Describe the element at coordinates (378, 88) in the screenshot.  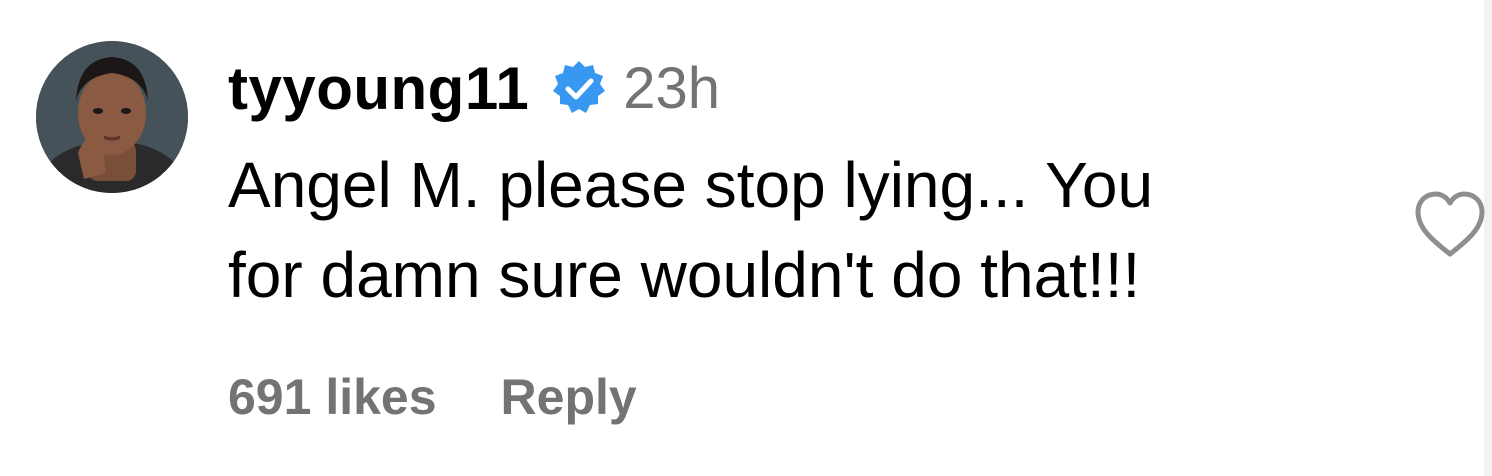
I see `username: tyyoung11` at that location.